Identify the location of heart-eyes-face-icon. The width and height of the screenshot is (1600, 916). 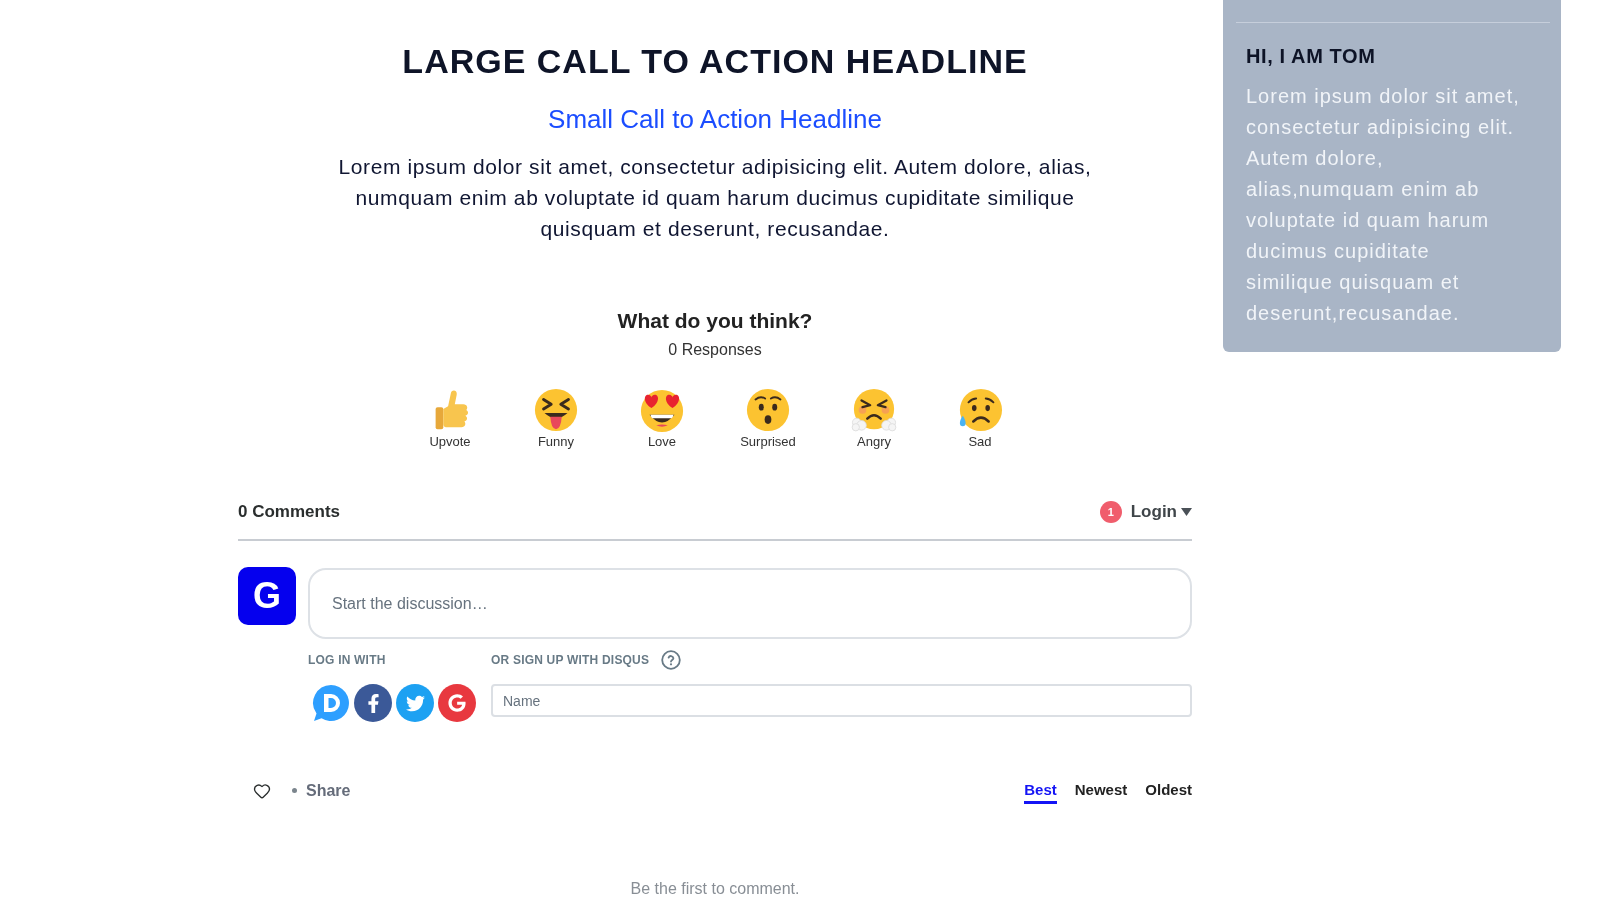
(662, 410).